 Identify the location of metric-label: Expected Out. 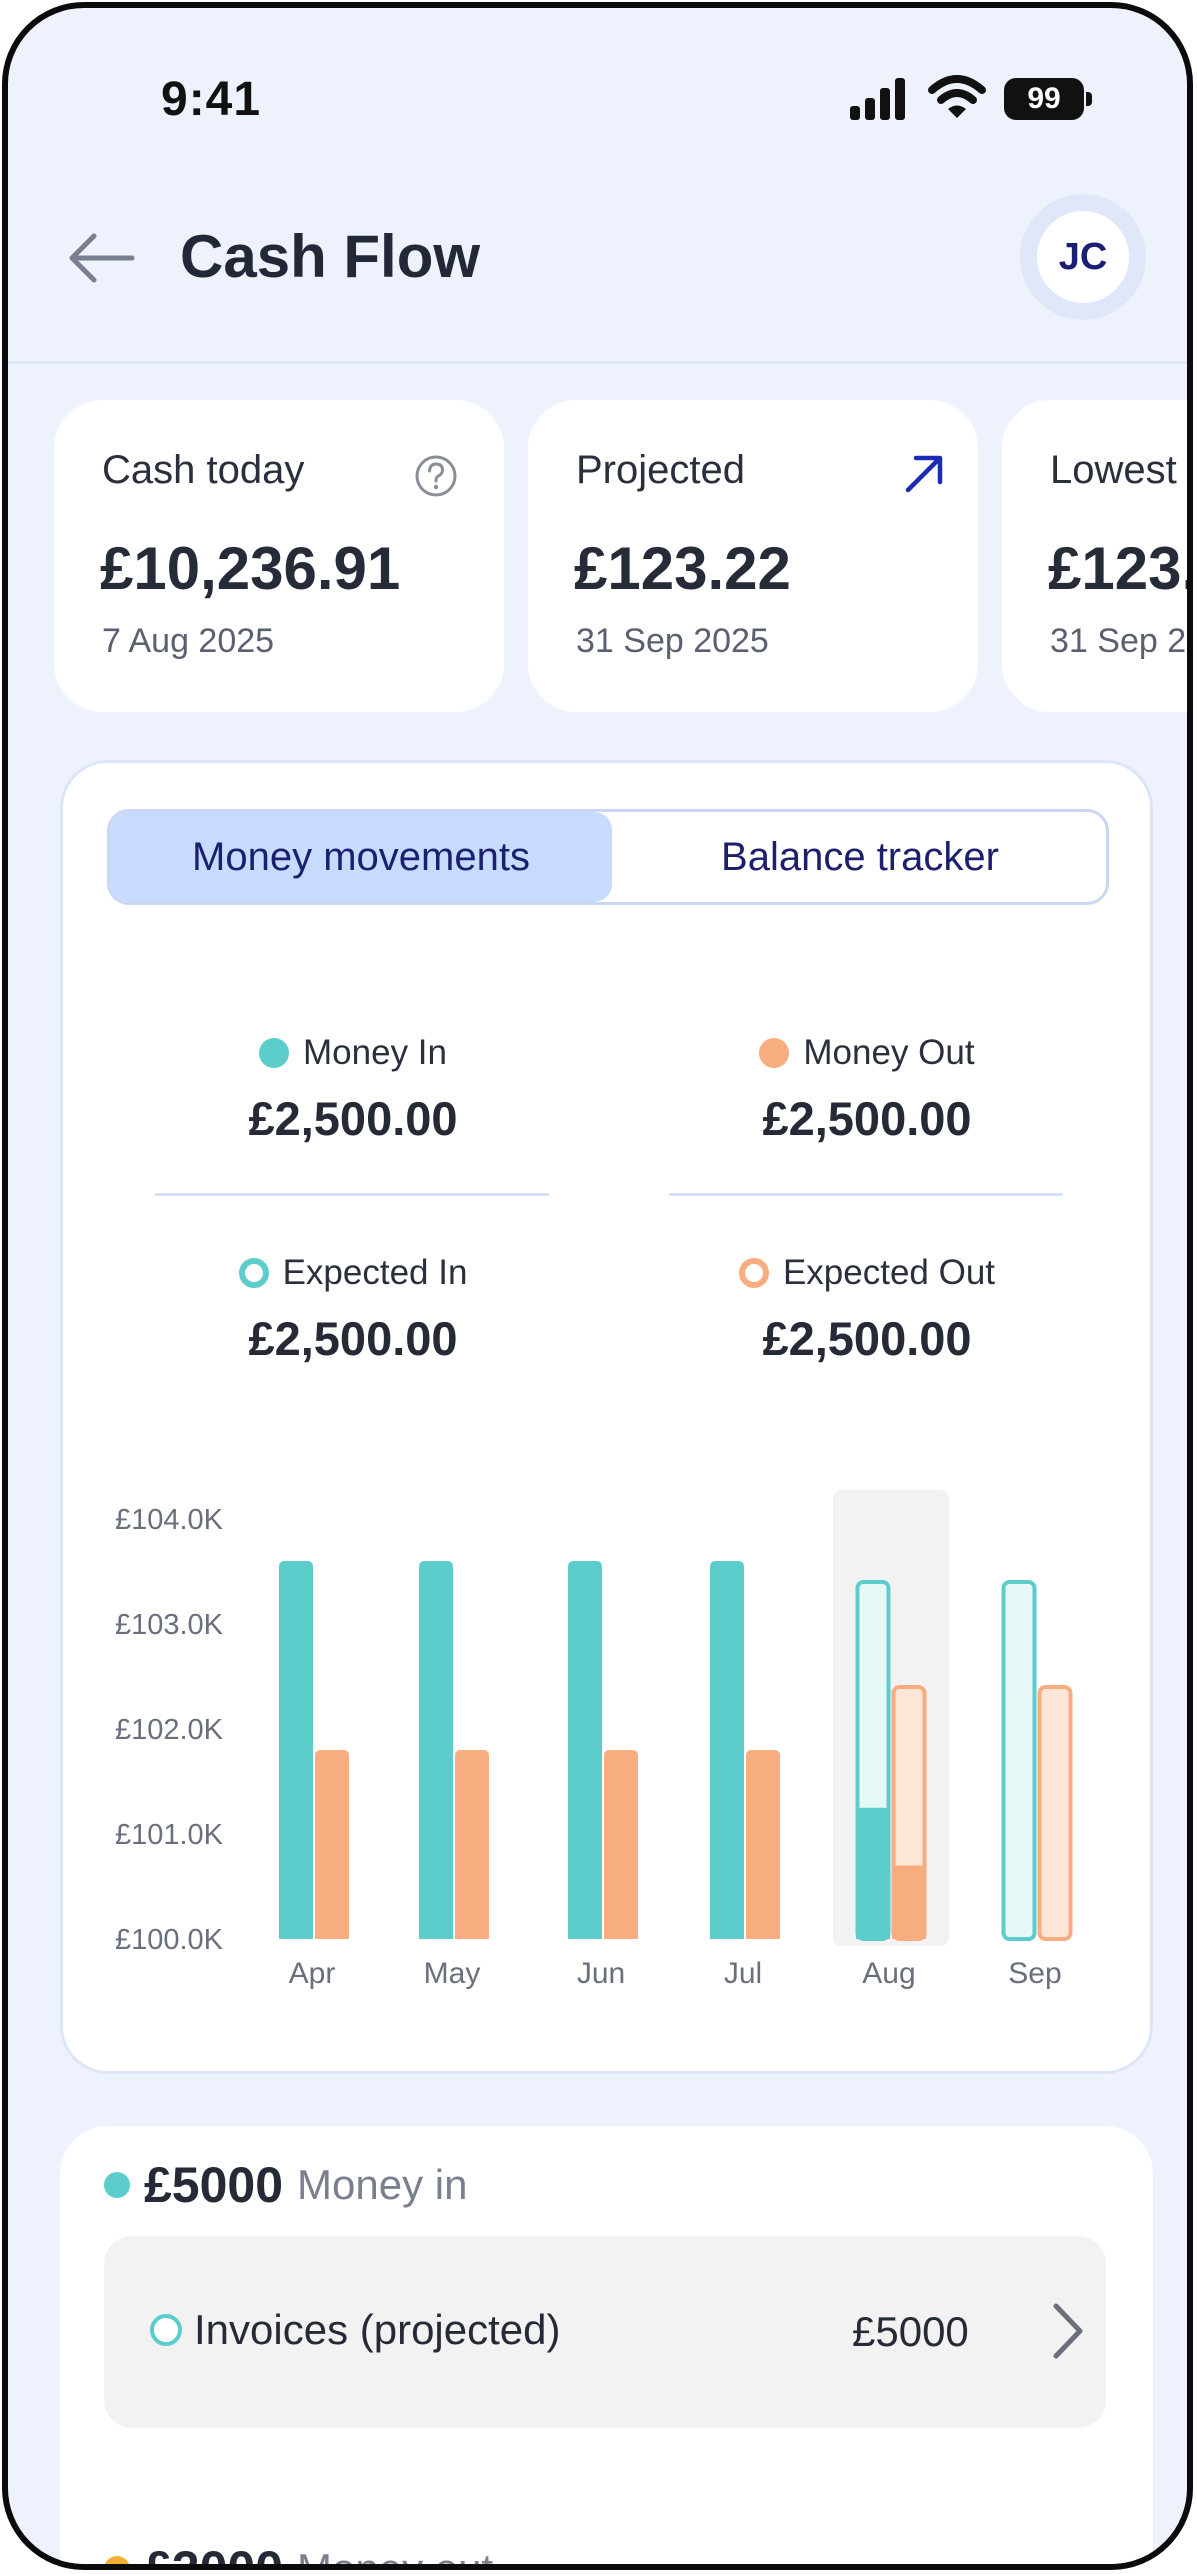
(889, 1272).